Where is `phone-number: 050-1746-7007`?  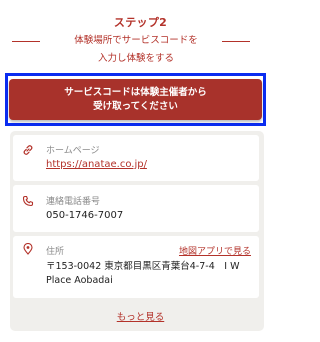 phone-number: 050-1746-7007 is located at coordinates (84, 215).